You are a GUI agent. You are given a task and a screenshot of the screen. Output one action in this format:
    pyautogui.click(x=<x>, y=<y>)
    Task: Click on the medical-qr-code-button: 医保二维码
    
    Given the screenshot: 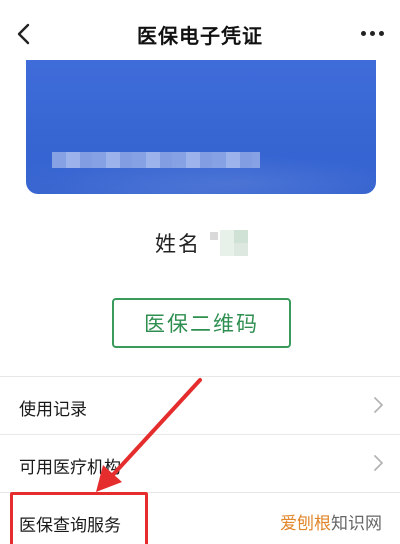 What is the action you would take?
    pyautogui.click(x=201, y=323)
    